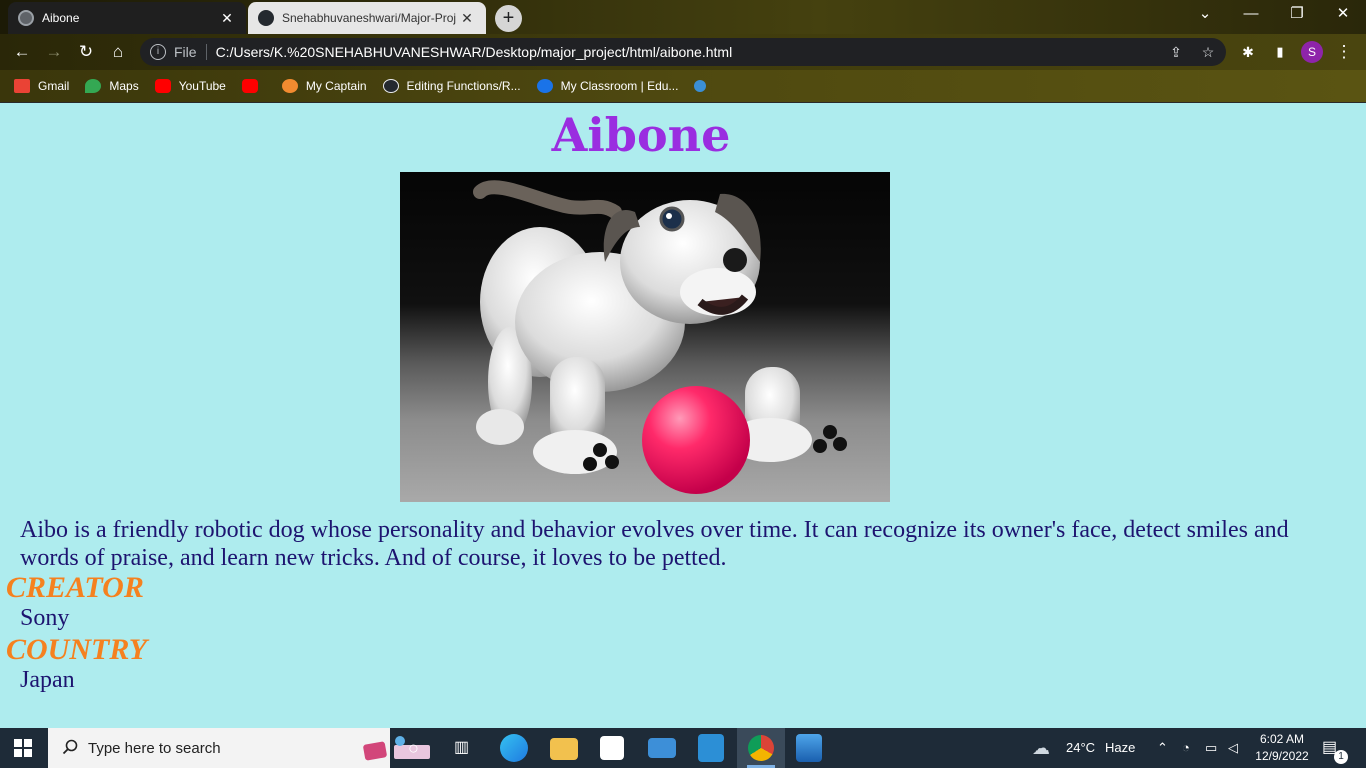  What do you see at coordinates (86, 52) in the screenshot?
I see `reload-button: ↻` at bounding box center [86, 52].